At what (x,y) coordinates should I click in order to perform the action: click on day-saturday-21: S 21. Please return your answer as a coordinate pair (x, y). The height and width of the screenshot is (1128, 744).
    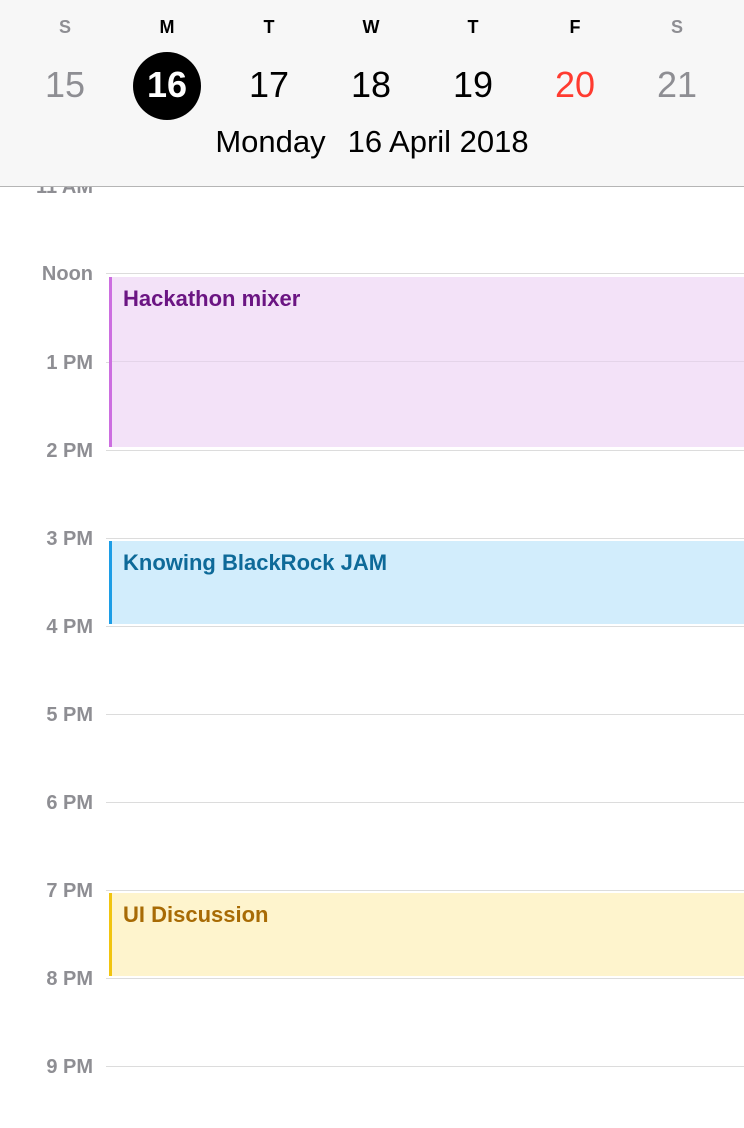
    Looking at the image, I should click on (677, 60).